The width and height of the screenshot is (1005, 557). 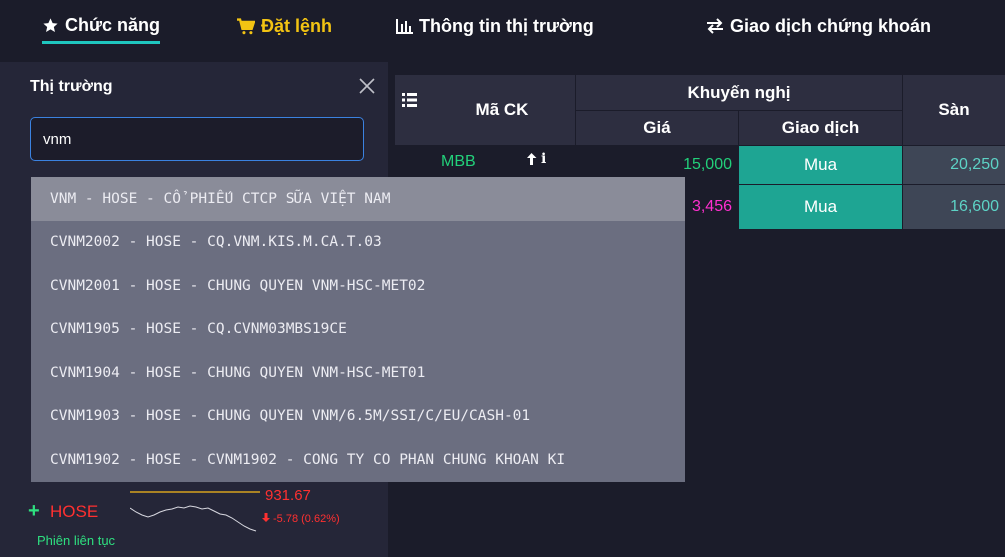 What do you see at coordinates (954, 207) in the screenshot?
I see `table-row-floor: 16,600` at bounding box center [954, 207].